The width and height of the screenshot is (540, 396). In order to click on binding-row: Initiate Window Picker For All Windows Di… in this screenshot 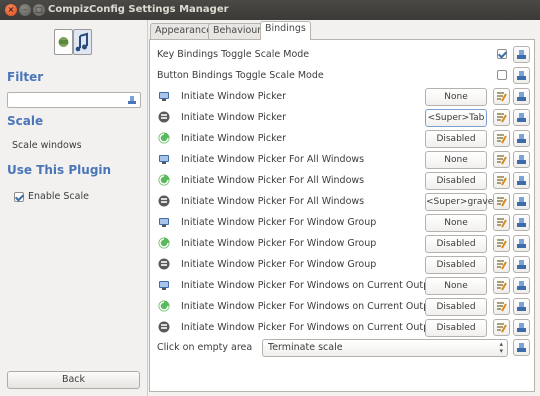, I will do `click(343, 181)`.